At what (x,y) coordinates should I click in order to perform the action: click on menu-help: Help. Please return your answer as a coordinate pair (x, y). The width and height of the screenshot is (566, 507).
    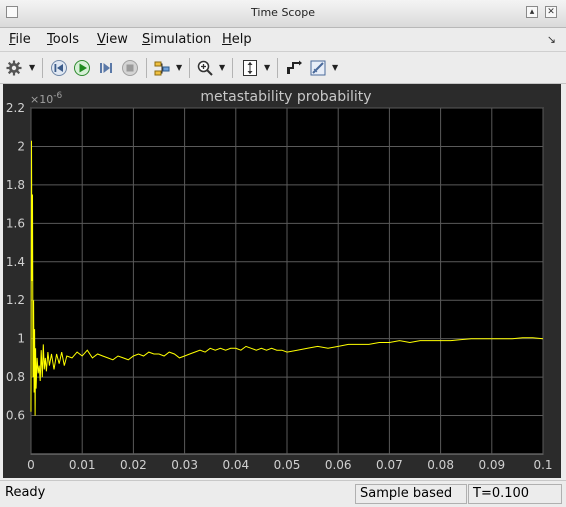
    Looking at the image, I should click on (237, 39).